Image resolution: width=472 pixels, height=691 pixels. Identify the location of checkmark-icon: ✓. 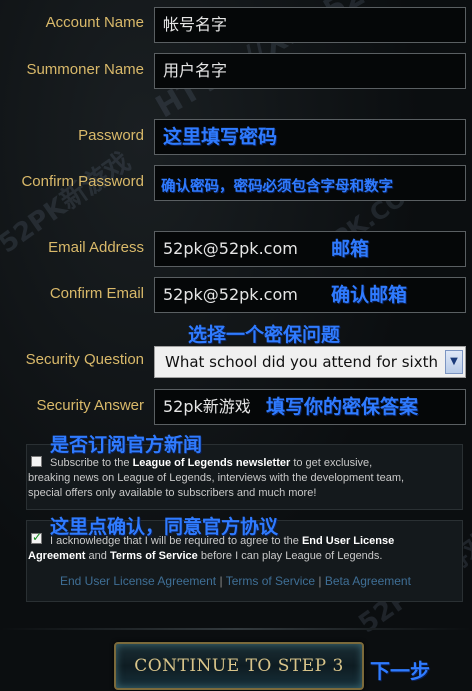
(37, 537).